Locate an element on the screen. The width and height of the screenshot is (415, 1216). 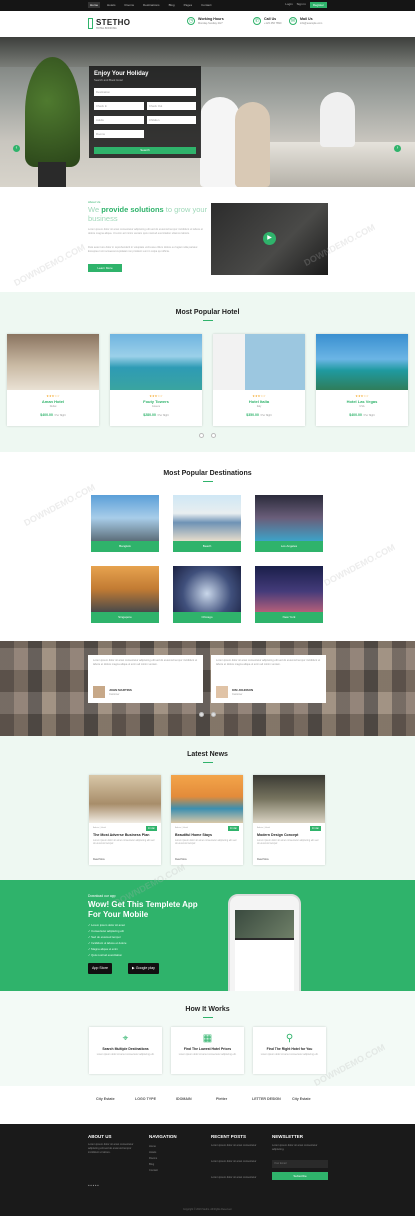
search-button: Search is located at coordinates (145, 150).